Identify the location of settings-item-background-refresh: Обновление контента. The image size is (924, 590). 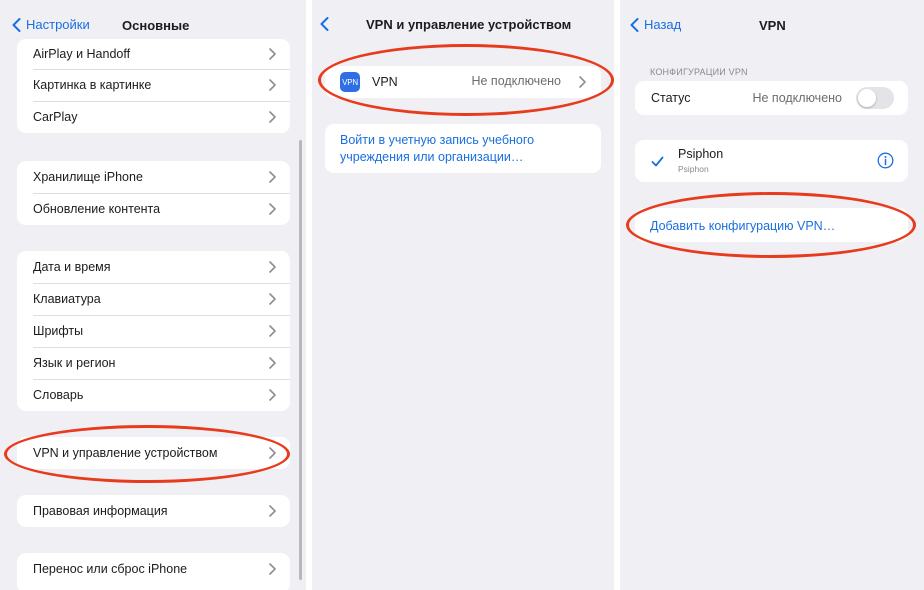
(153, 209).